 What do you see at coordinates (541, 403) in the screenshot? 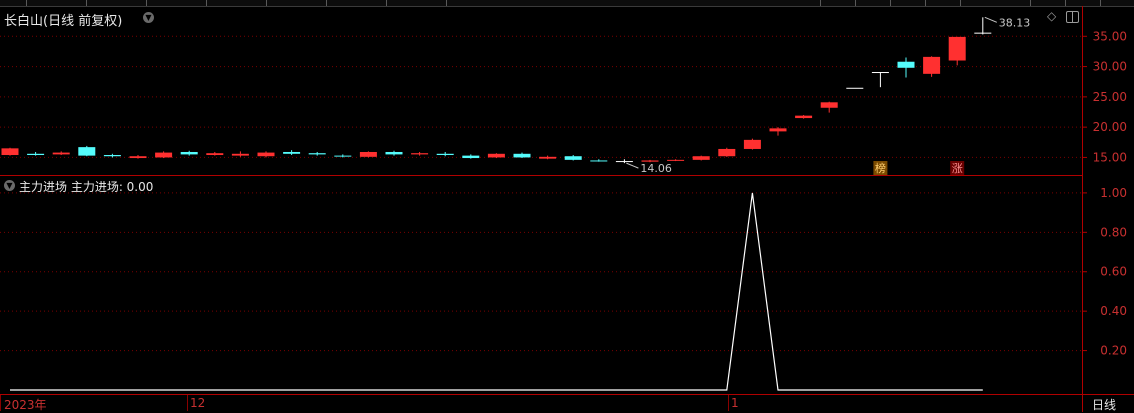
I see `x-axis: 2023年 12 1` at bounding box center [541, 403].